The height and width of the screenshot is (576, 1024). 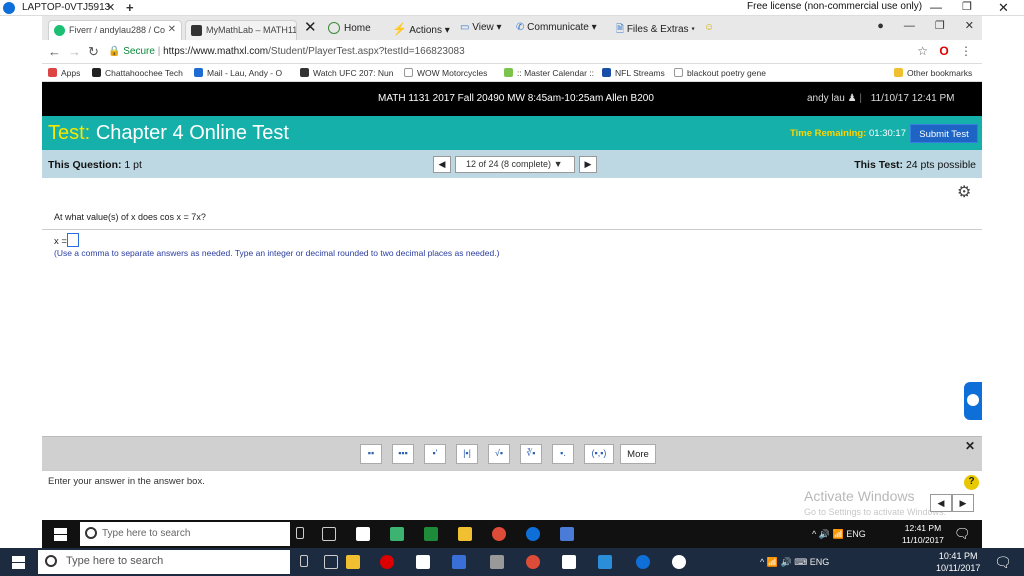 What do you see at coordinates (971, 482) in the screenshot?
I see `help-button: ?` at bounding box center [971, 482].